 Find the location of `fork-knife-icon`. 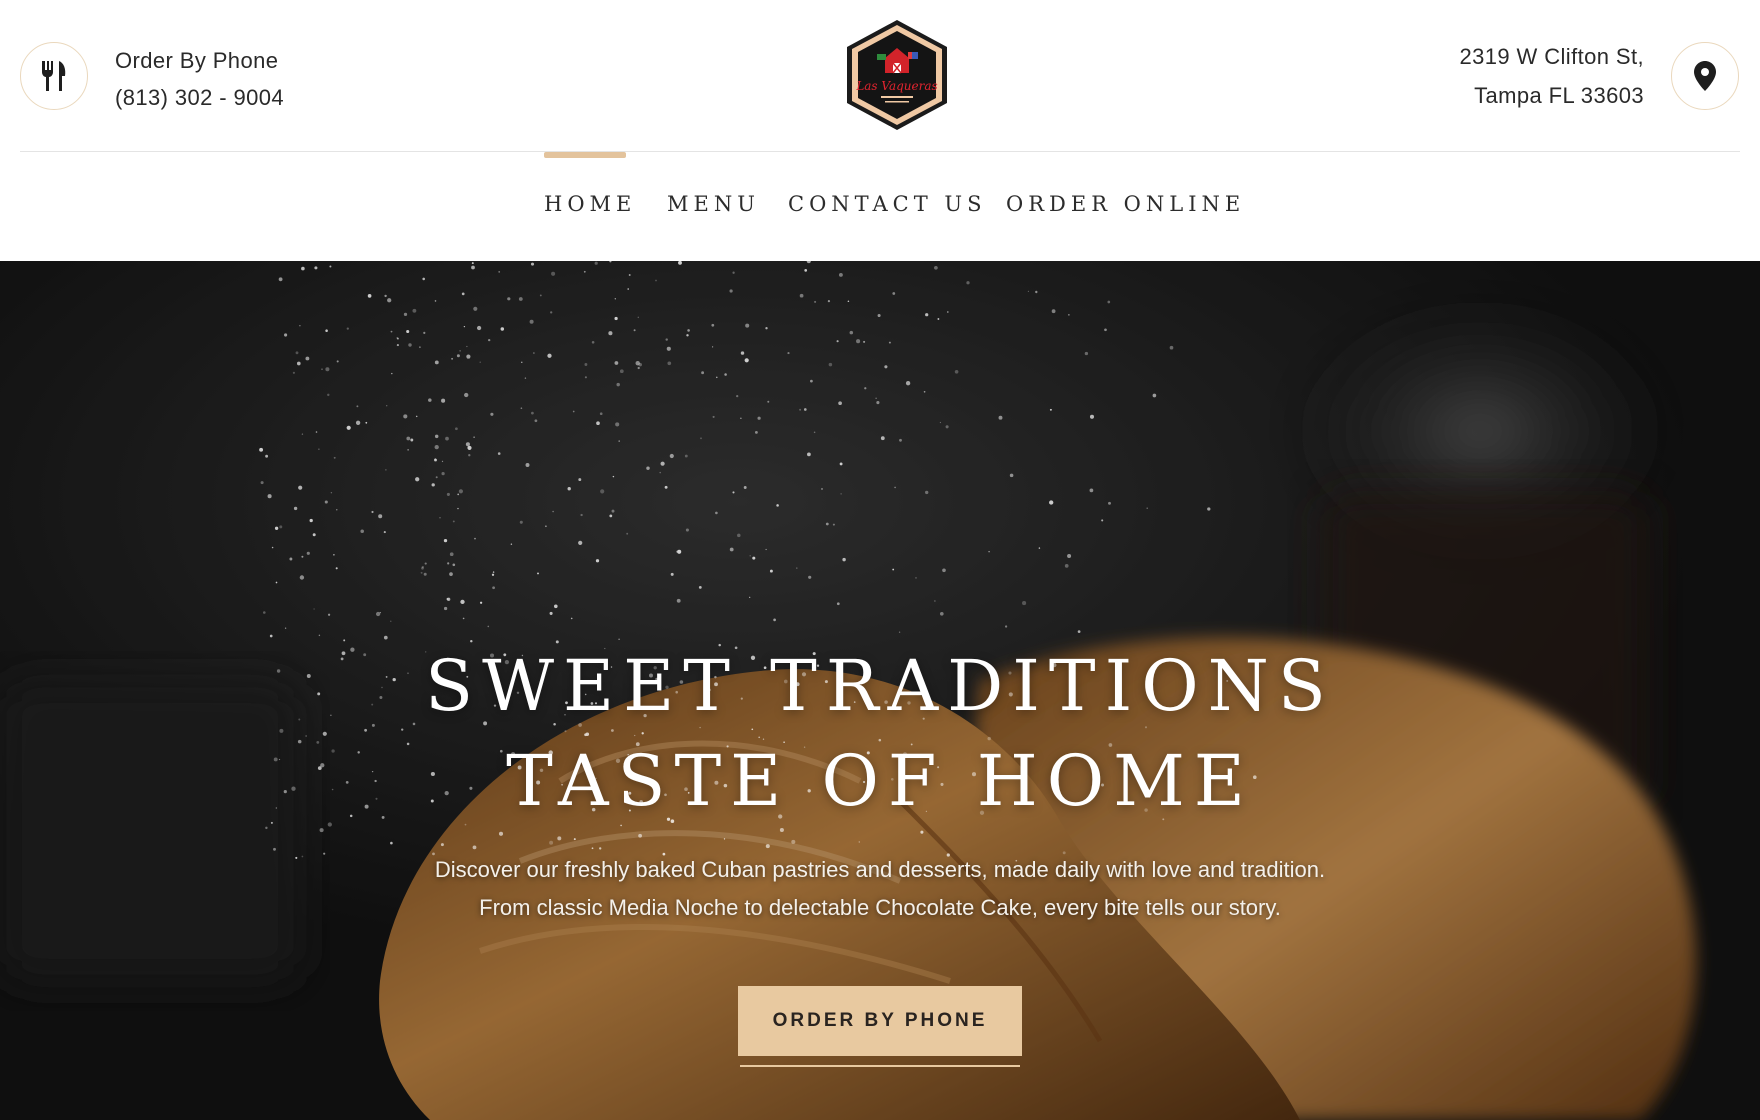

fork-knife-icon is located at coordinates (54, 76).